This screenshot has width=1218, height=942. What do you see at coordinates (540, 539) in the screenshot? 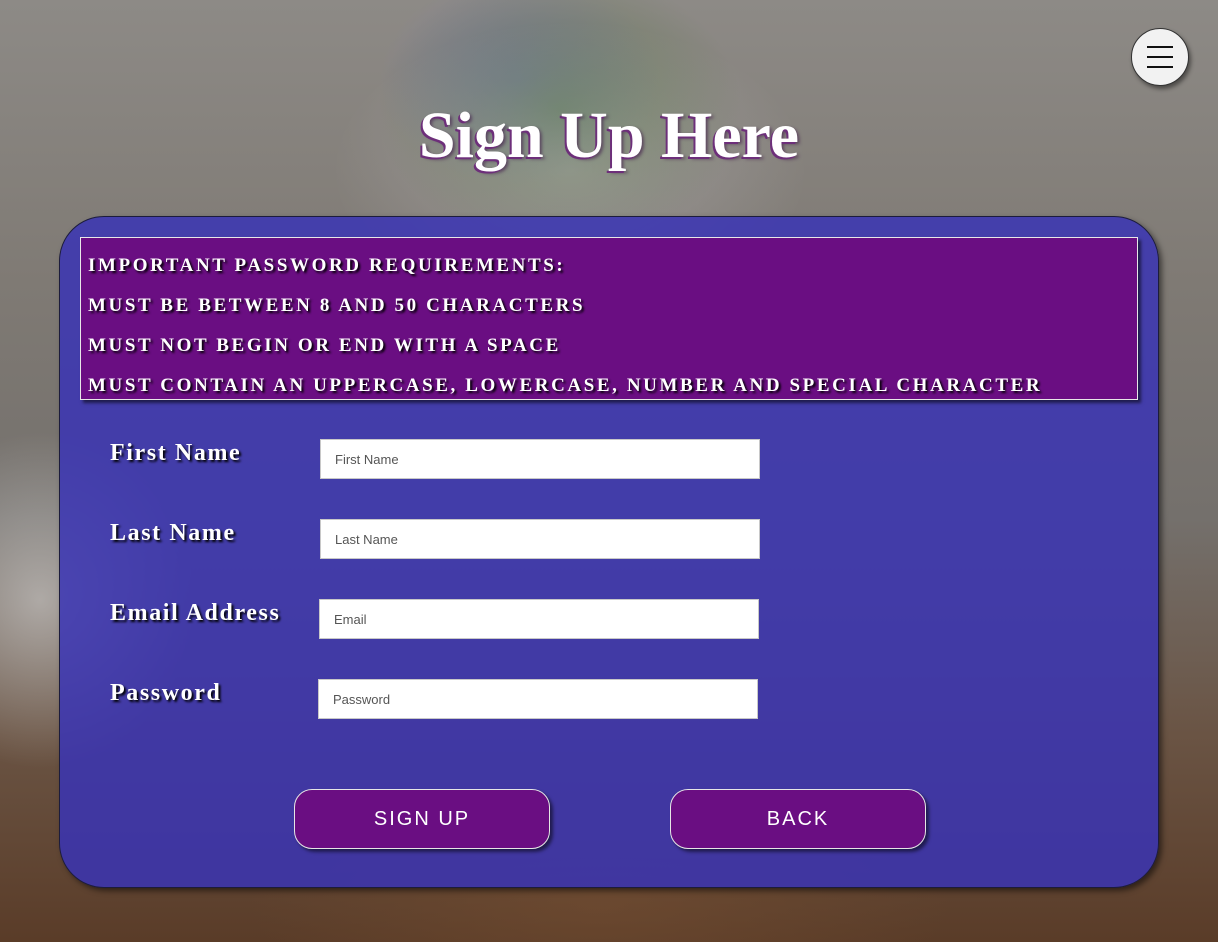
I see `last-name-input` at bounding box center [540, 539].